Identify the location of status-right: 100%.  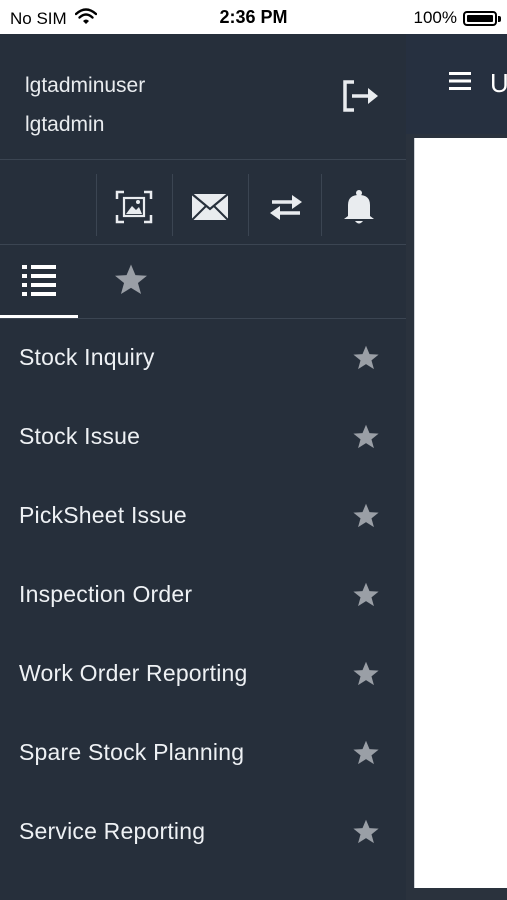
(457, 18).